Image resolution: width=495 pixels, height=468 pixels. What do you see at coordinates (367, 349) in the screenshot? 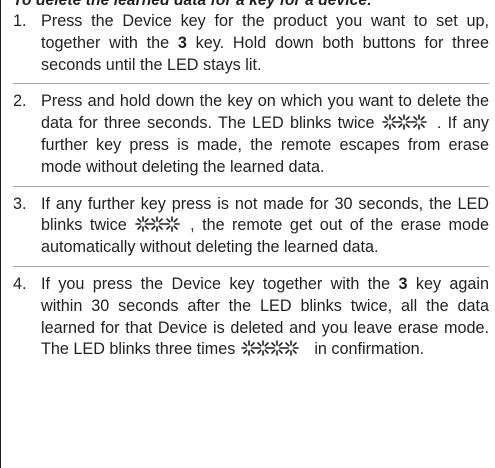
I see `step-text-part: in confirmation.` at bounding box center [367, 349].